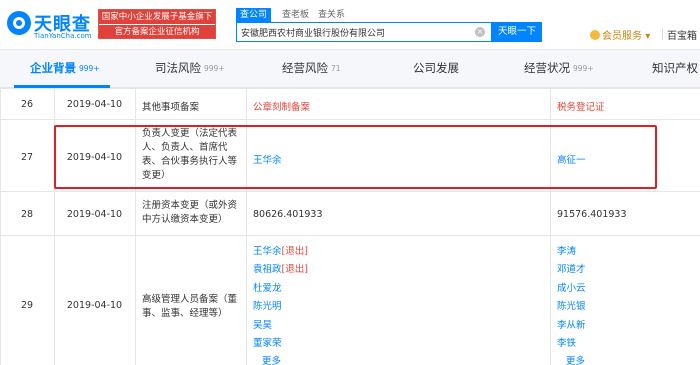 The height and width of the screenshot is (365, 700). I want to click on tab-operation-risk: 经营风险 71, so click(311, 69).